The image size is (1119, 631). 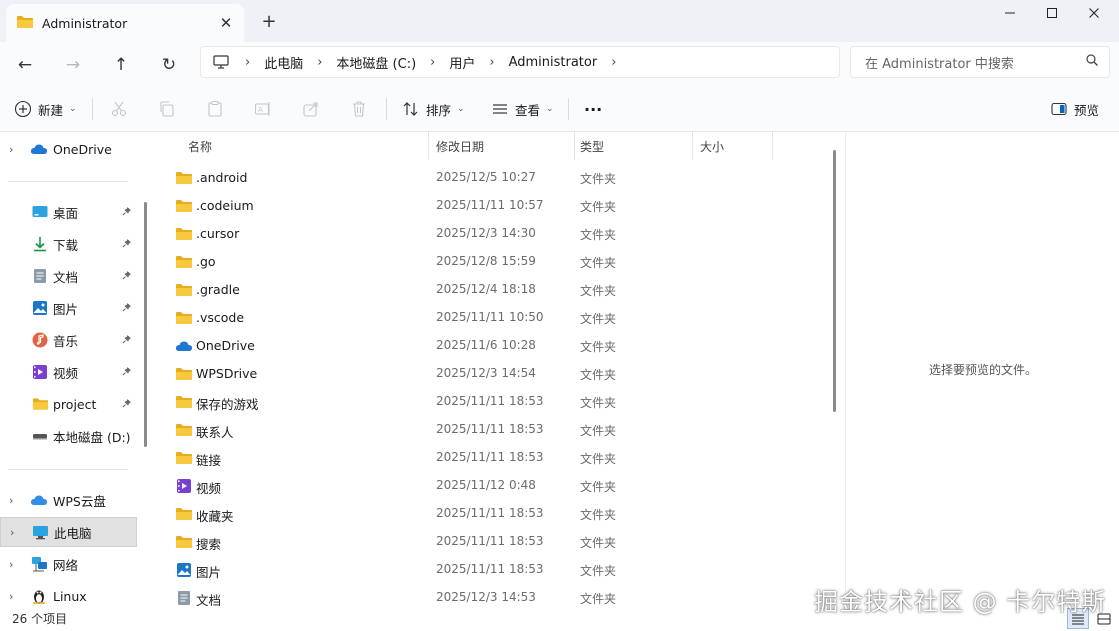 I want to click on file-row: 视频 2025/11/12 0:48 文件夹, so click(x=492, y=486).